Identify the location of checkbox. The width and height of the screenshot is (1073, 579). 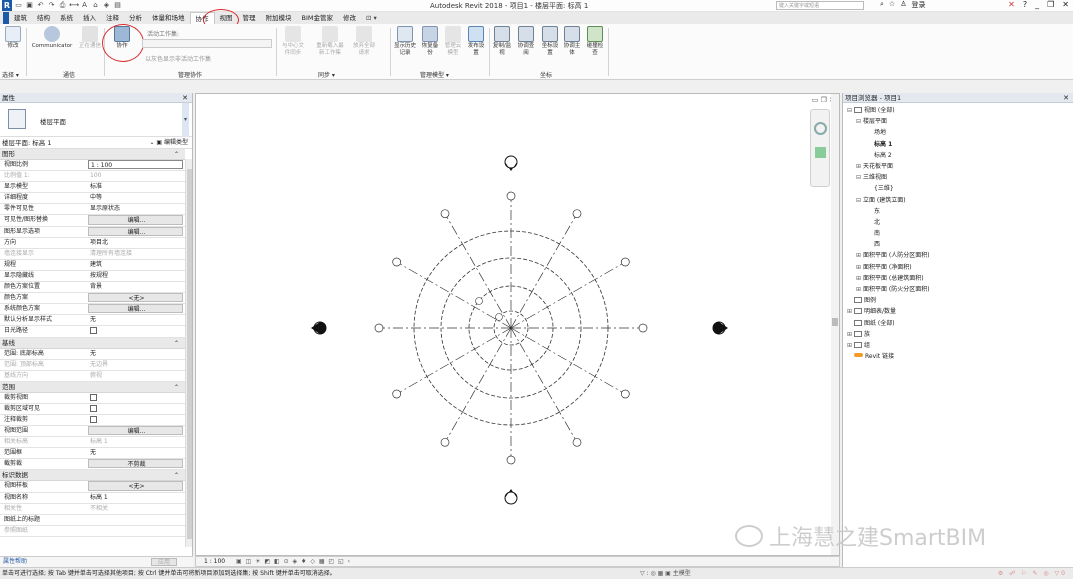
(93, 397).